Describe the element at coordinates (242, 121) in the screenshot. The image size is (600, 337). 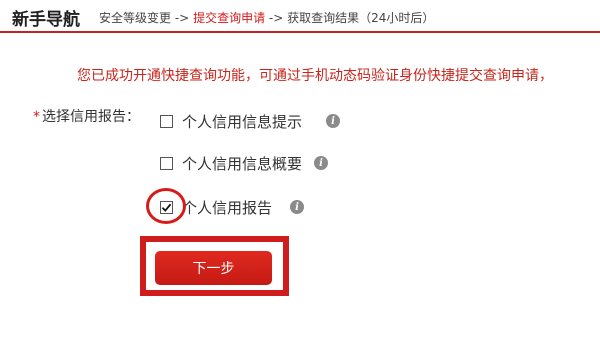
I see `option-label: 个人信用信息提示` at that location.